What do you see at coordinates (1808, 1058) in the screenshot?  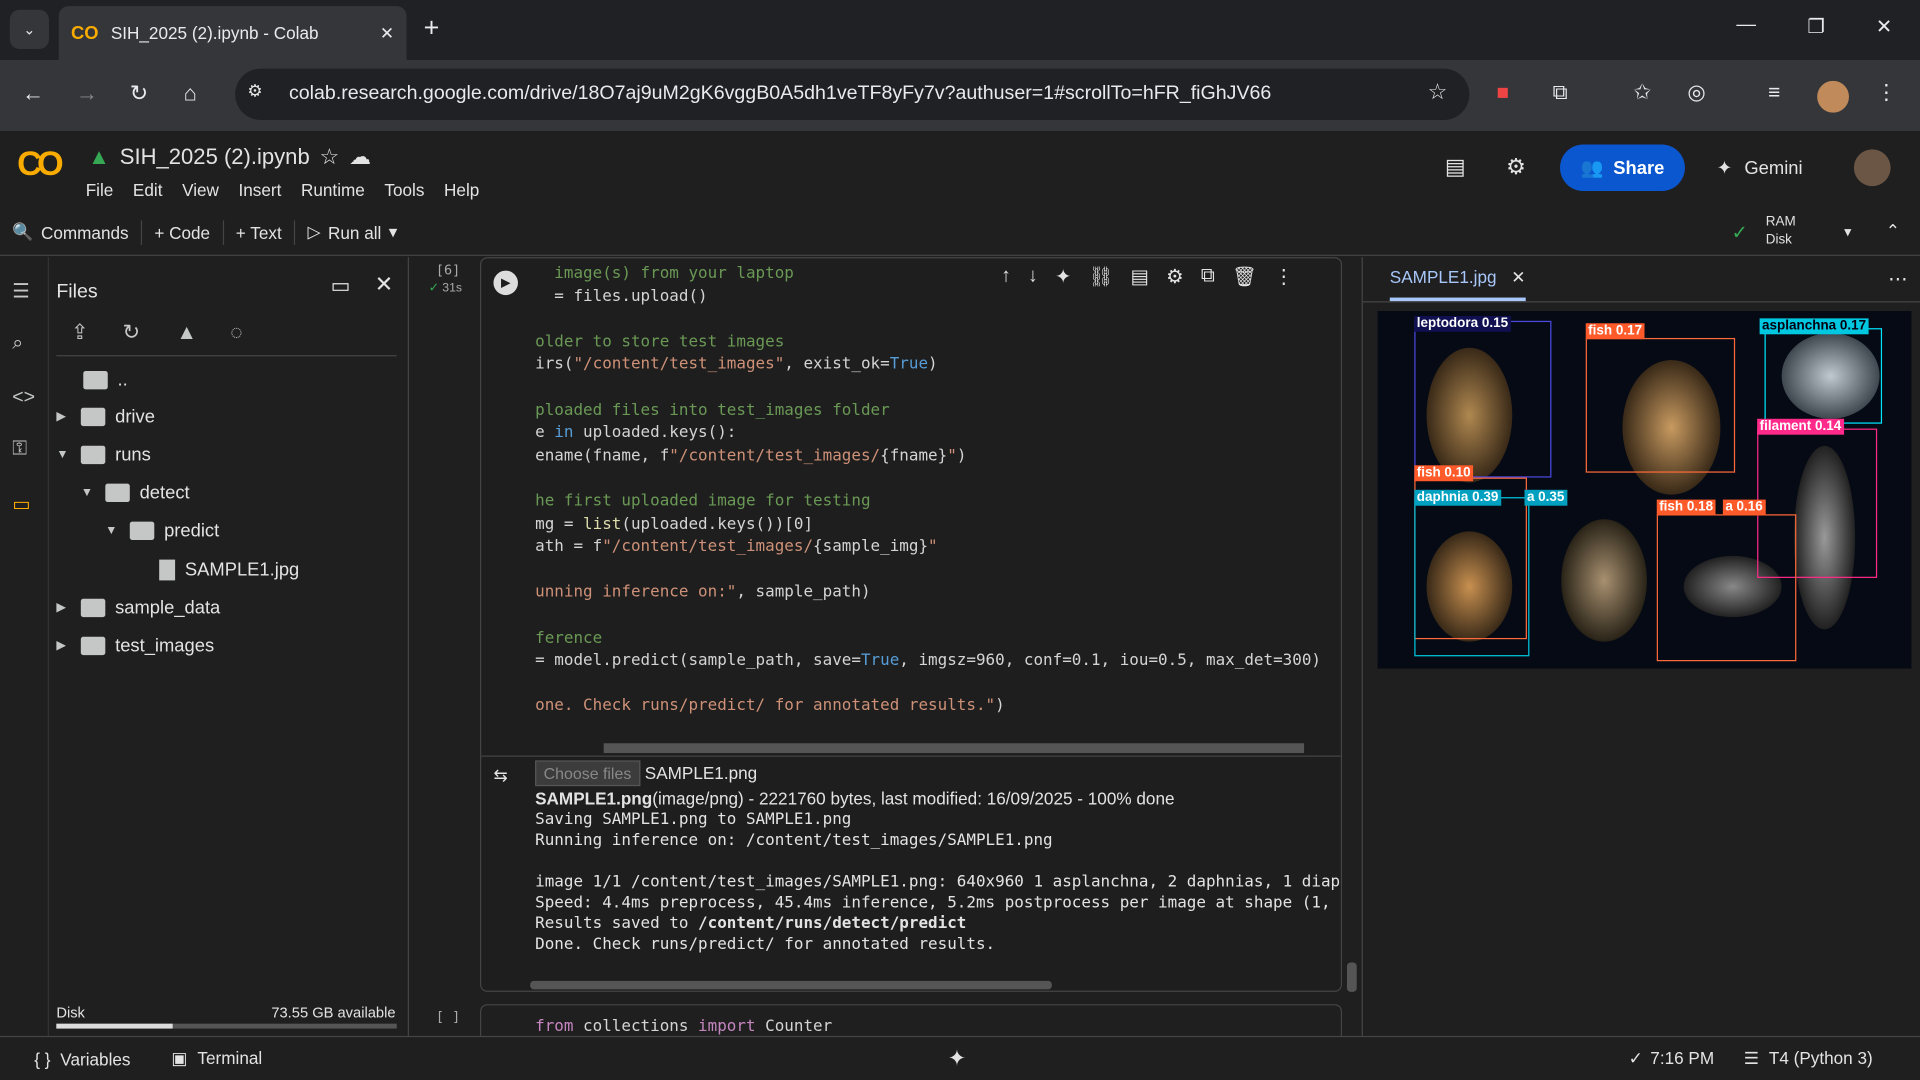 I see `runtime-status: ☰ T4 (Python 3)` at bounding box center [1808, 1058].